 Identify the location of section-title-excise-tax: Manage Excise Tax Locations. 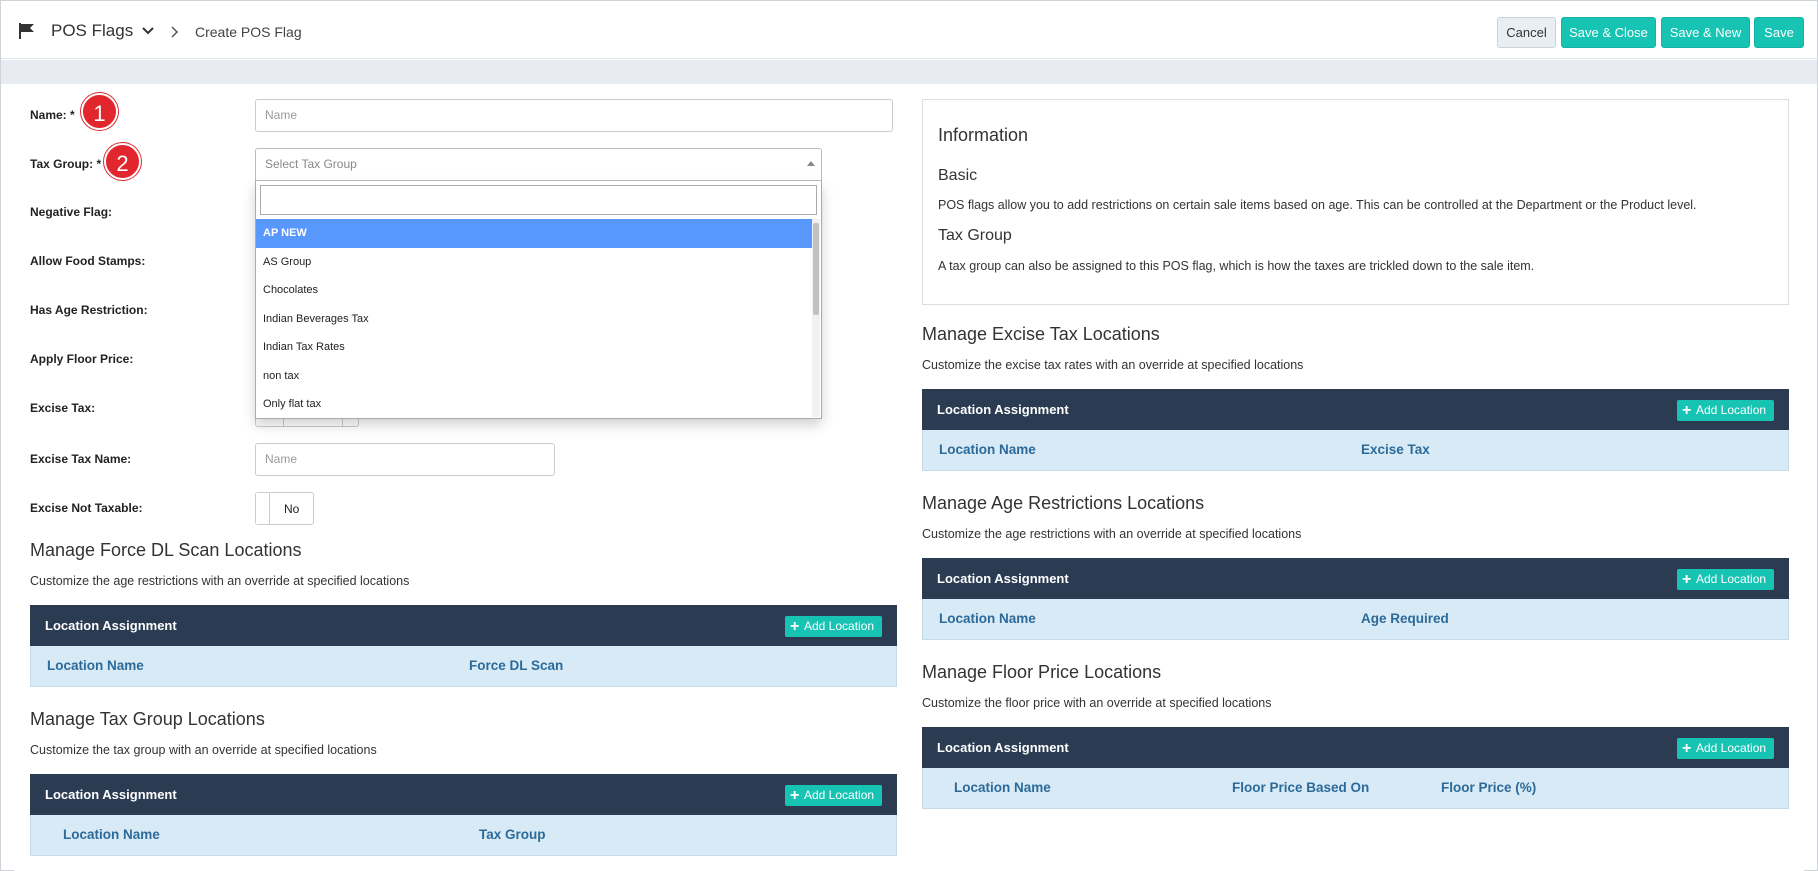
(1041, 334).